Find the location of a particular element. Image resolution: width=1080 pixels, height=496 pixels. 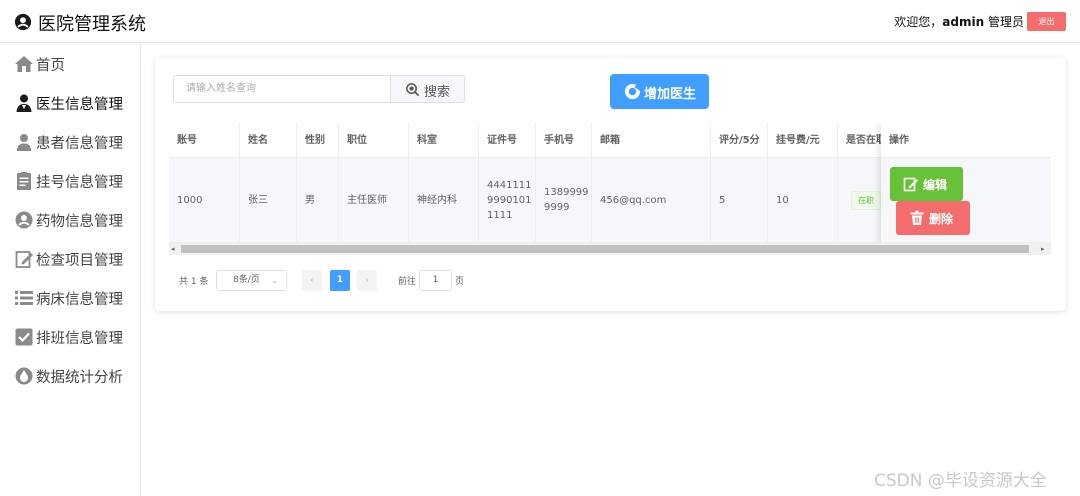

hospital-logo-icon is located at coordinates (23, 22).